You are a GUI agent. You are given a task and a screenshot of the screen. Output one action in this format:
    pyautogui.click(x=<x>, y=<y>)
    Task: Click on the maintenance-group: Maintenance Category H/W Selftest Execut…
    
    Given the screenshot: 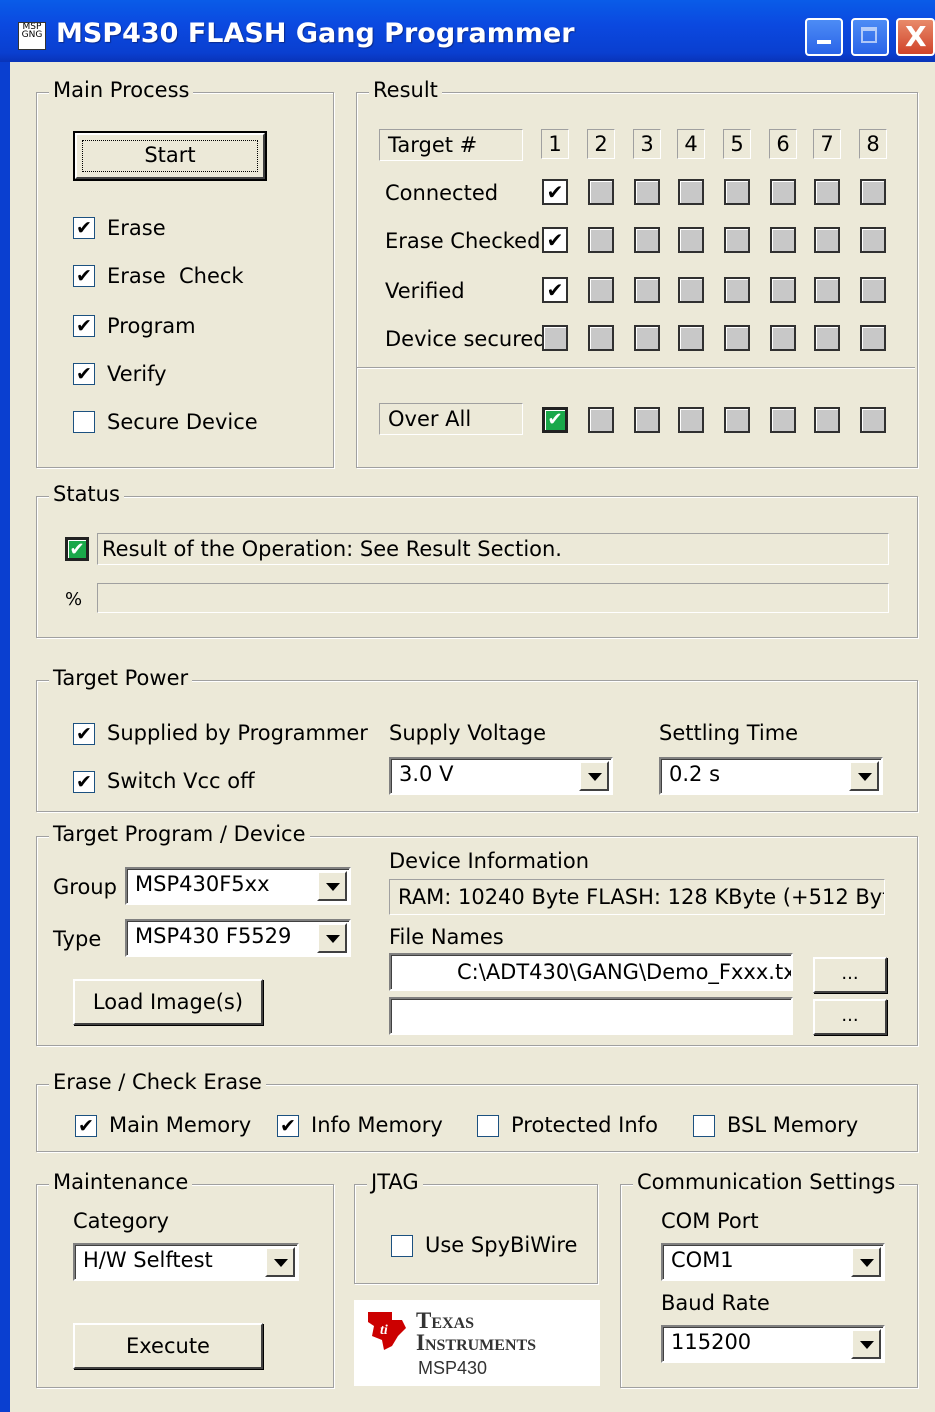 What is the action you would take?
    pyautogui.click(x=185, y=1279)
    